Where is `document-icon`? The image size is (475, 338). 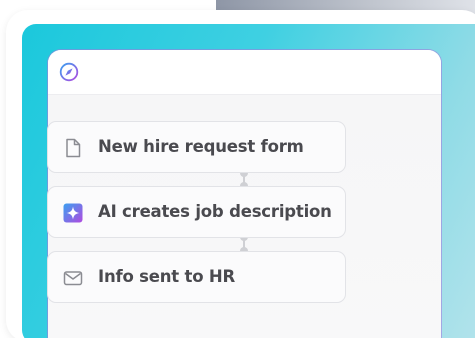
document-icon is located at coordinates (73, 148).